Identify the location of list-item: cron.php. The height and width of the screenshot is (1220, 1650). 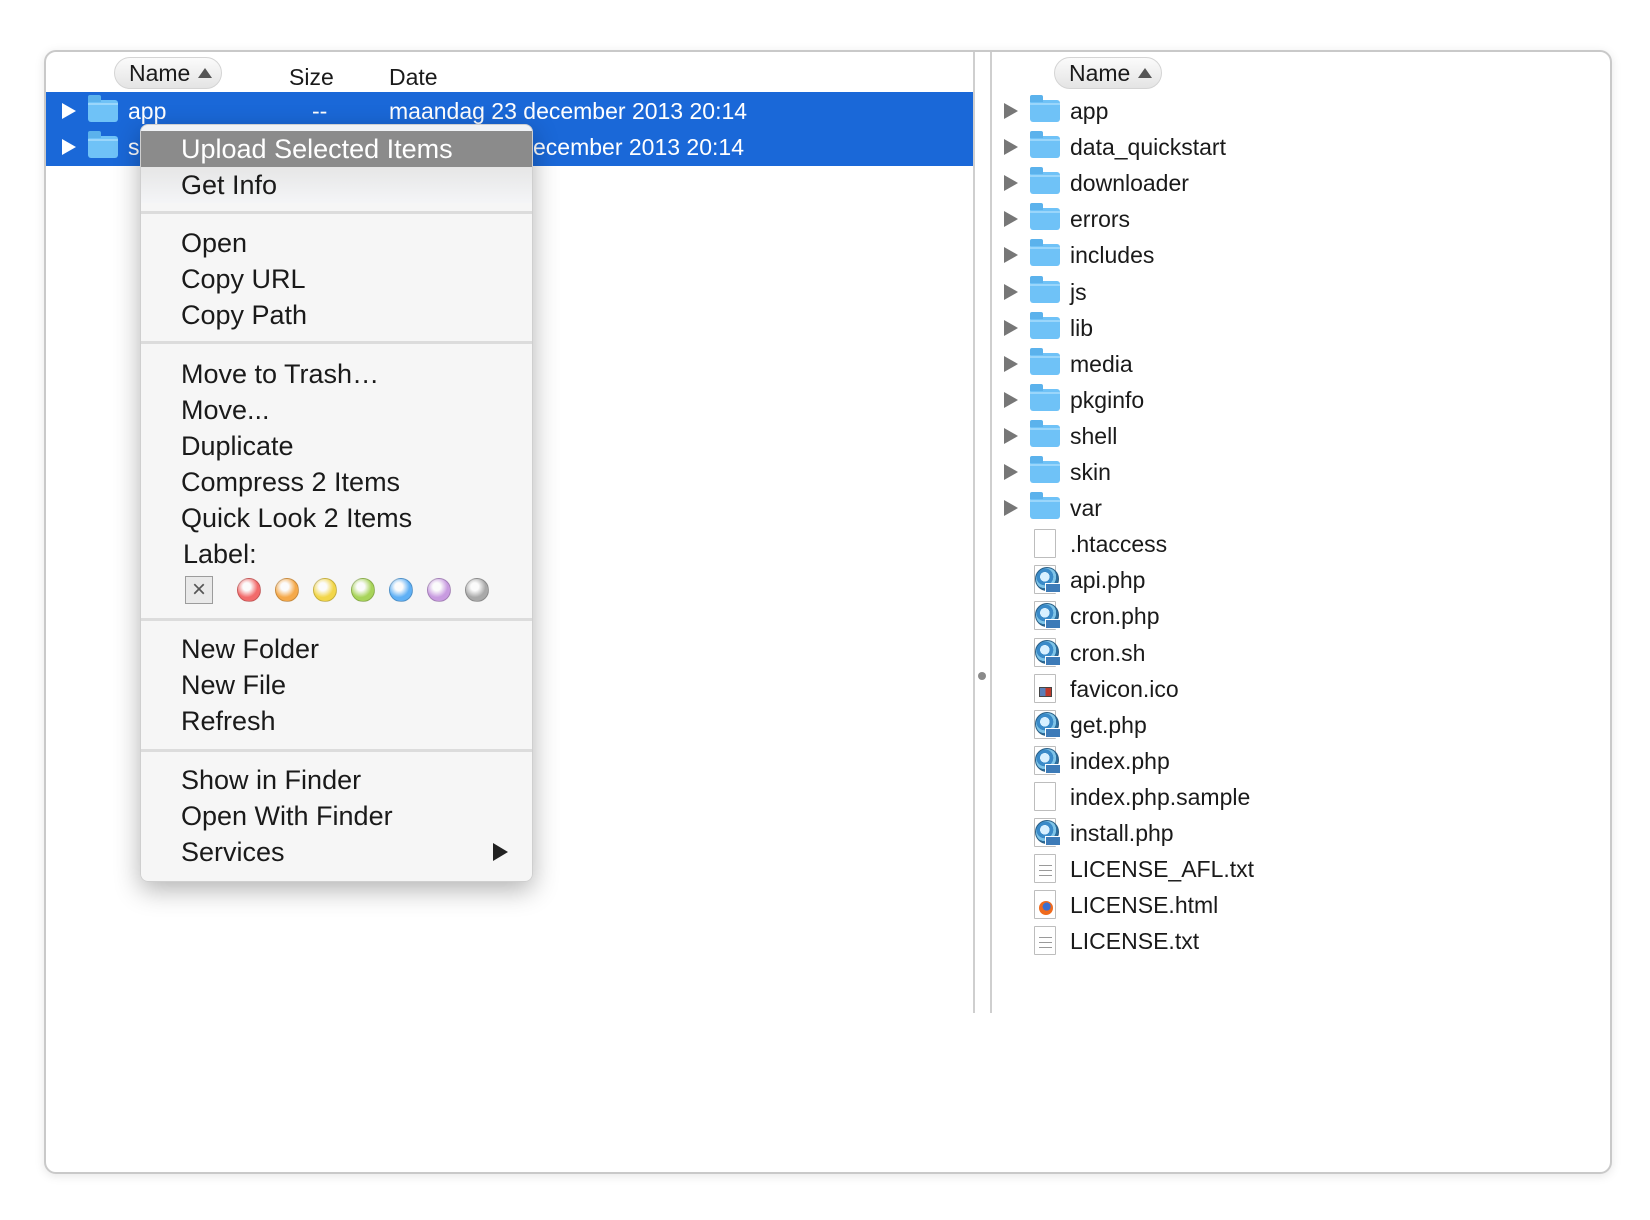
(1301, 616).